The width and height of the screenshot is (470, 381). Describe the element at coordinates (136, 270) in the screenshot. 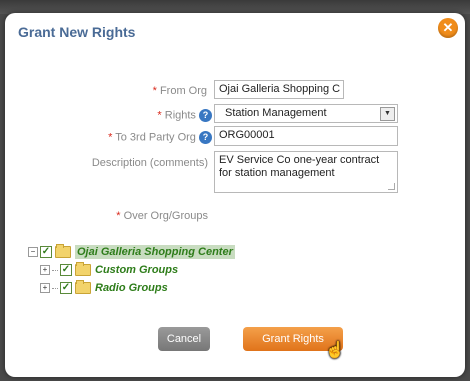

I see `tree-label-custom-groups: Custom Groups` at that location.